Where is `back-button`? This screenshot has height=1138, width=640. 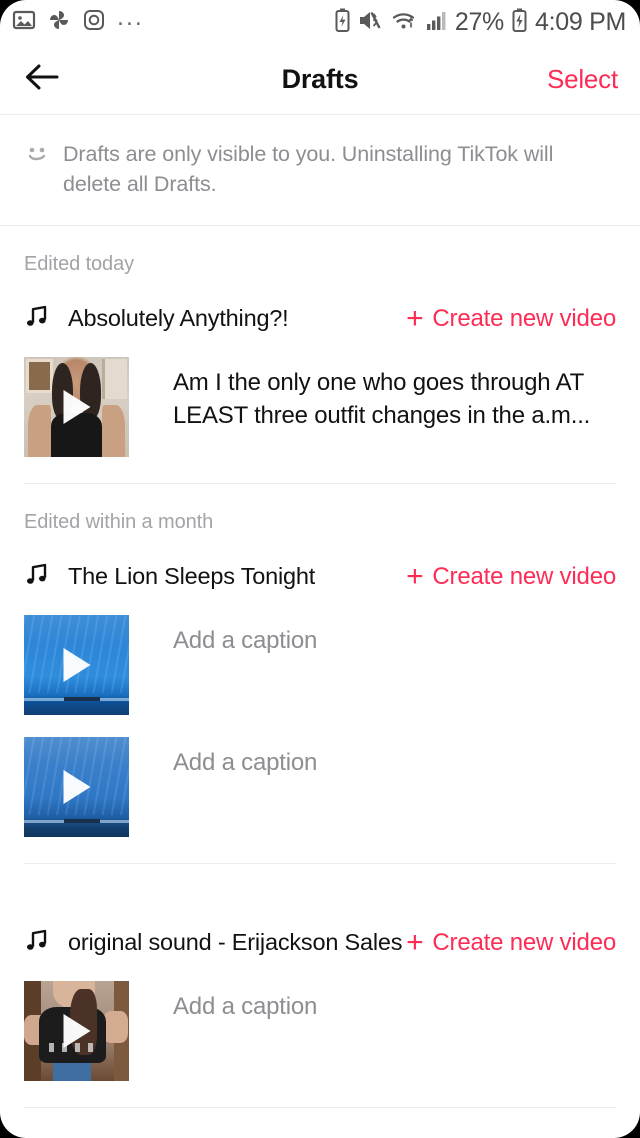 back-button is located at coordinates (44, 80).